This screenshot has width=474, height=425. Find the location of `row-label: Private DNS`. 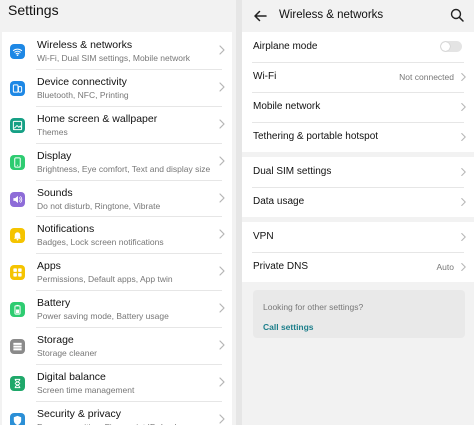

row-label: Private DNS is located at coordinates (281, 266).